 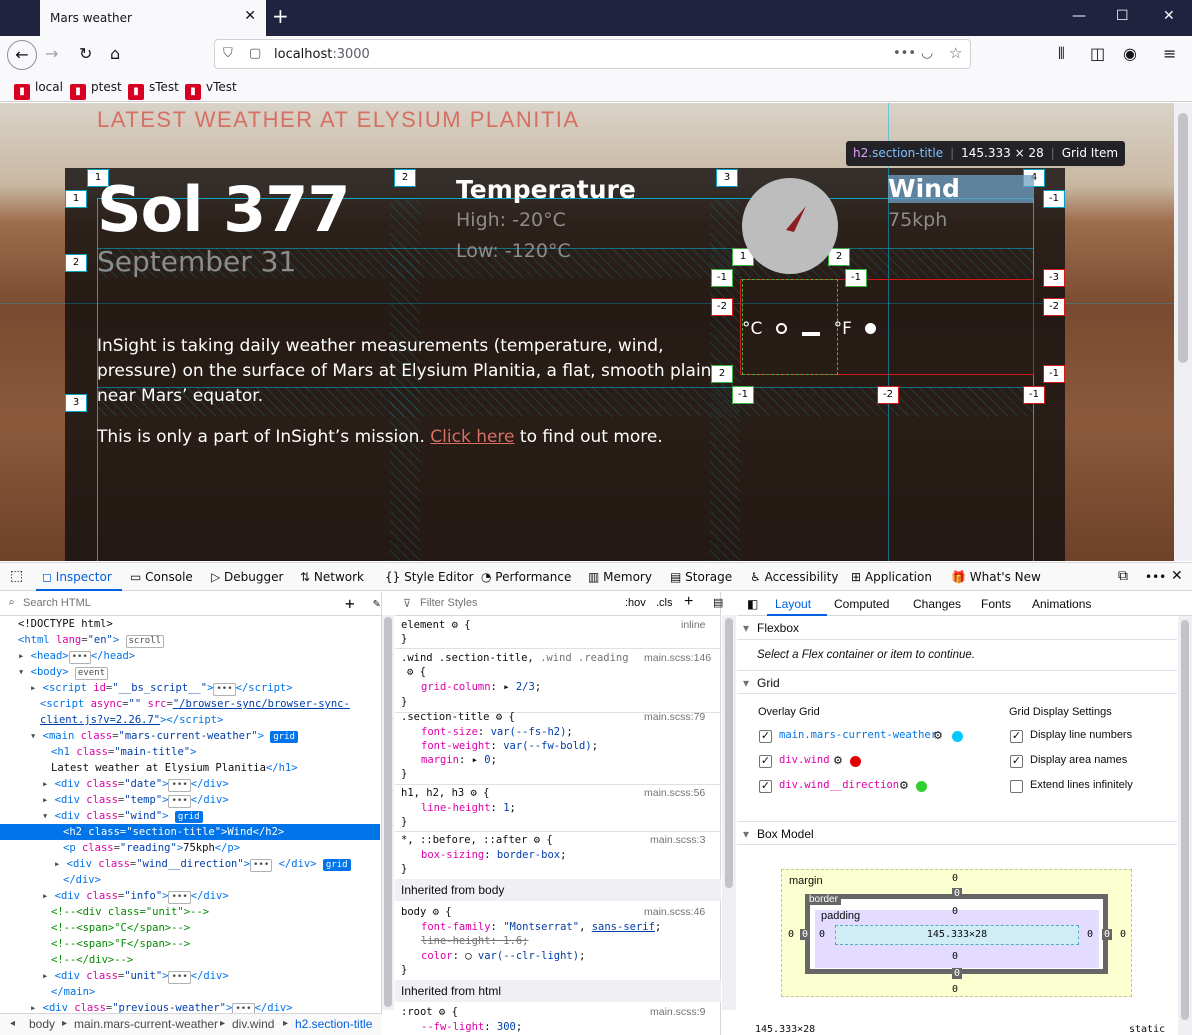 What do you see at coordinates (927, 53) in the screenshot?
I see `pocket-icon: ◡` at bounding box center [927, 53].